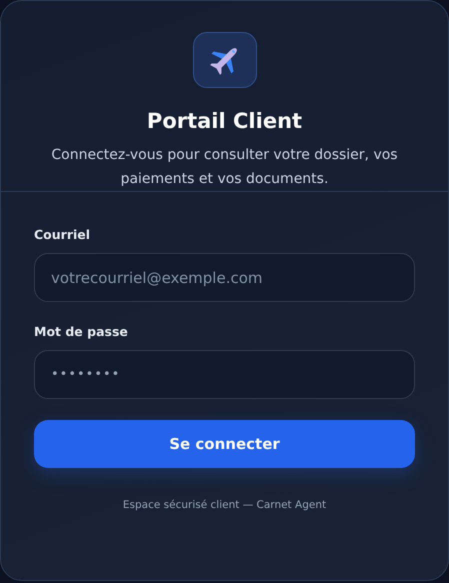 Image resolution: width=449 pixels, height=583 pixels. What do you see at coordinates (224, 444) in the screenshot?
I see `login-button: Se connecter` at bounding box center [224, 444].